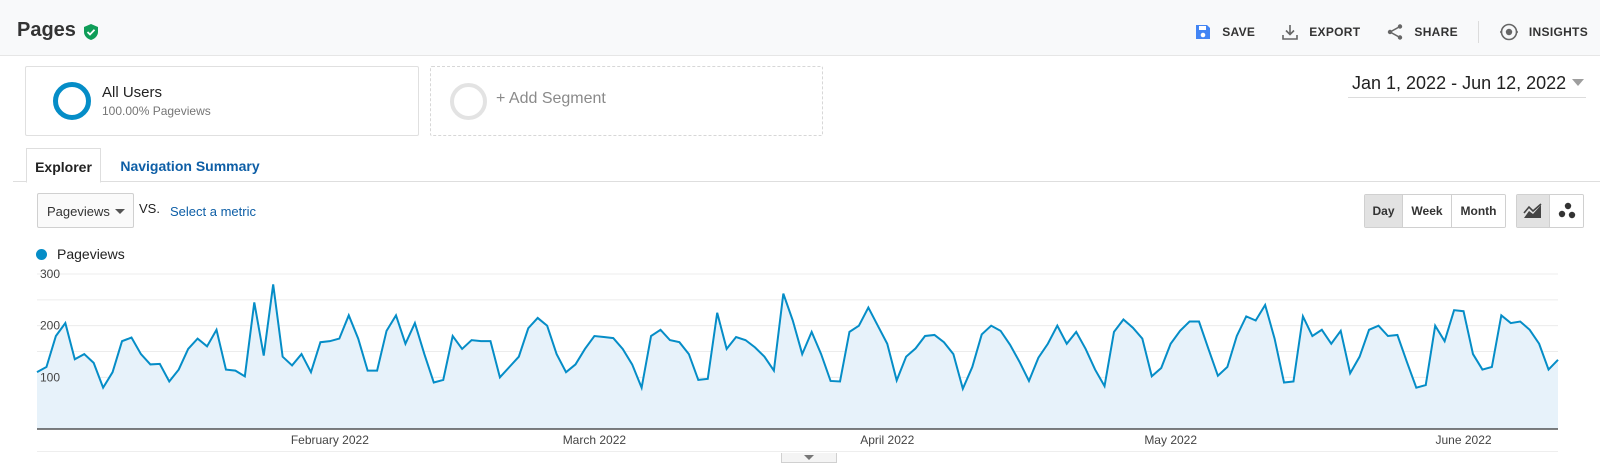 Image resolution: width=1600 pixels, height=471 pixels. I want to click on save-icon, so click(1203, 32).